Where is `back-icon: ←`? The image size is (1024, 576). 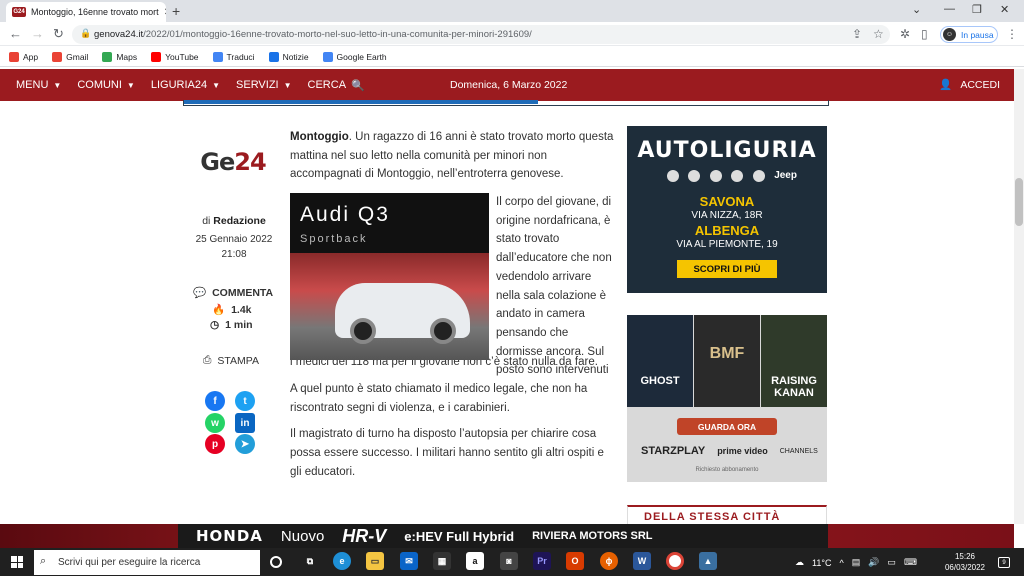 back-icon: ← is located at coordinates (15, 33).